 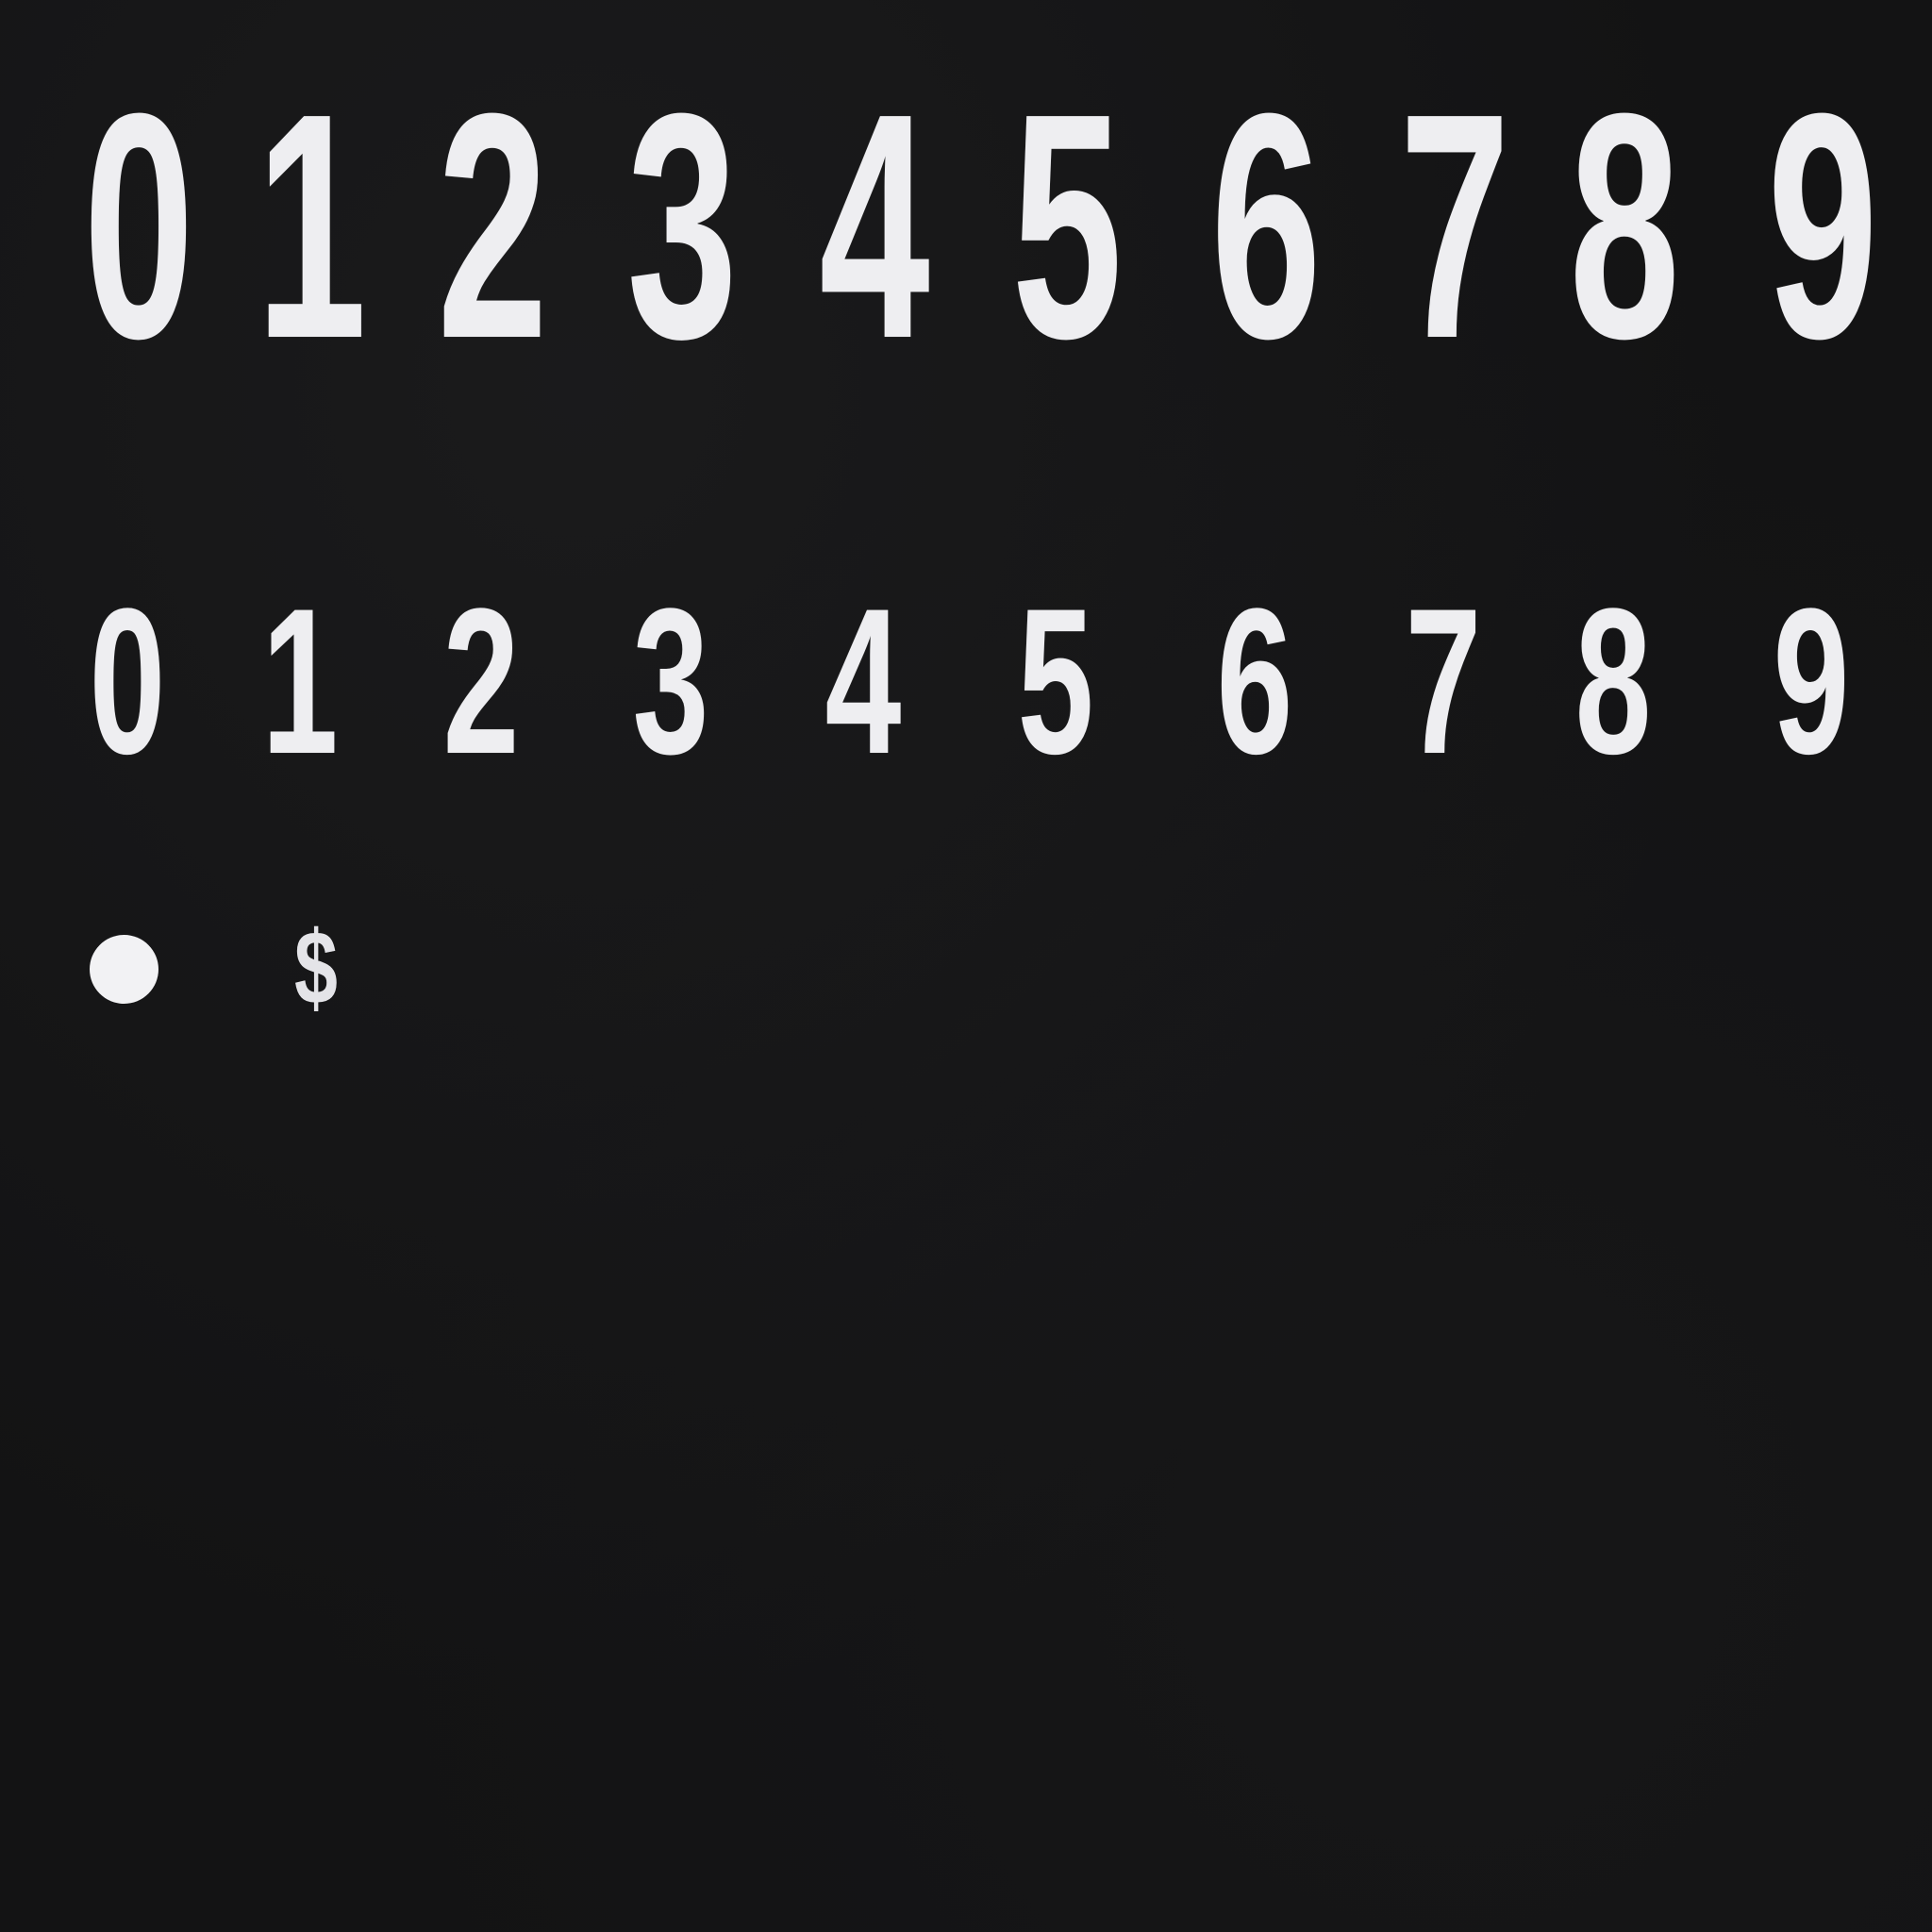 I want to click on large-digit-7: 7, so click(x=1454, y=227).